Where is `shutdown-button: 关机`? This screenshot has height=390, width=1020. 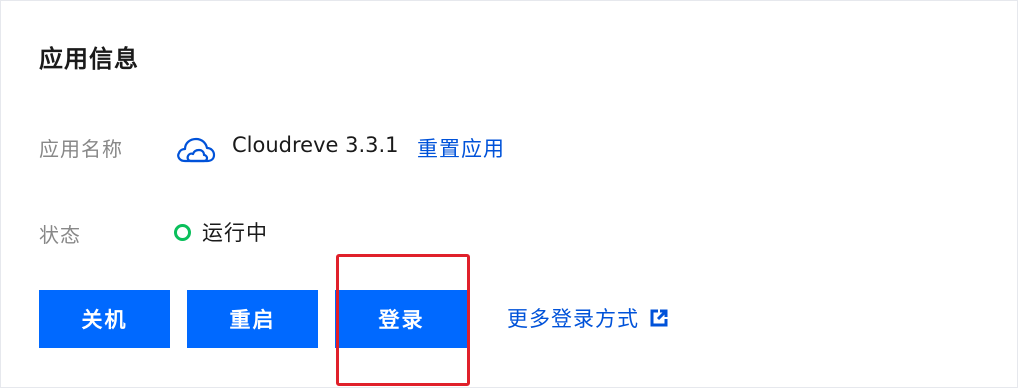 shutdown-button: 关机 is located at coordinates (104, 319).